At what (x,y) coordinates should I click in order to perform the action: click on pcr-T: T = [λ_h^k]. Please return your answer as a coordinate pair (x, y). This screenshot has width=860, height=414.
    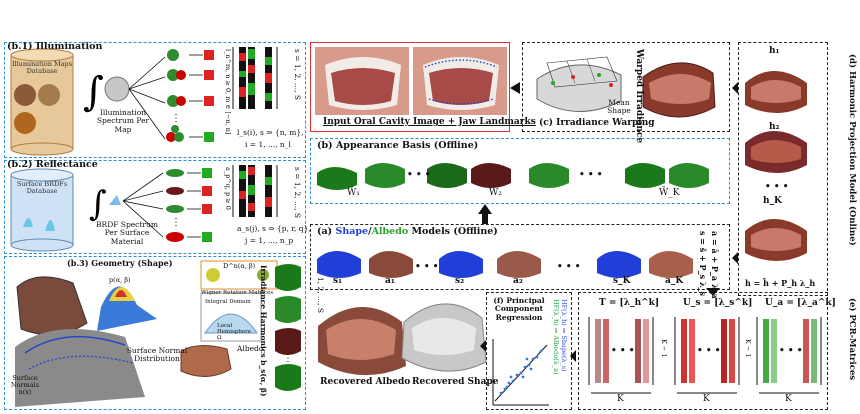
    Looking at the image, I should click on (629, 303).